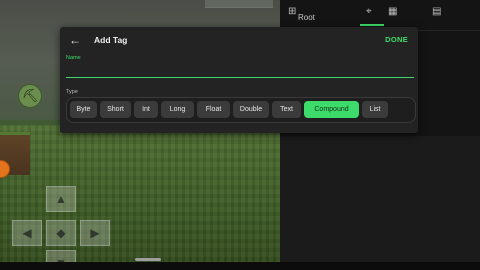 The height and width of the screenshot is (270, 480). I want to click on name-input, so click(240, 70).